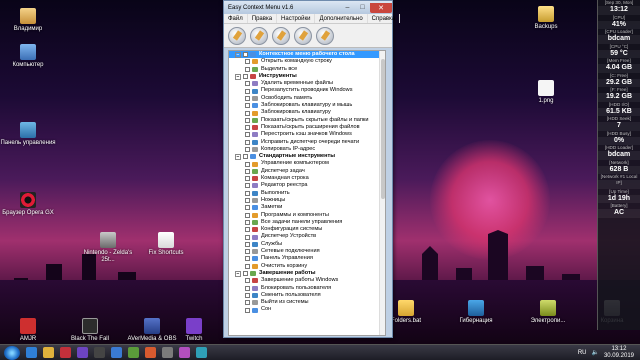 The height and width of the screenshot is (360, 640). I want to click on language-indicator: RU, so click(582, 353).